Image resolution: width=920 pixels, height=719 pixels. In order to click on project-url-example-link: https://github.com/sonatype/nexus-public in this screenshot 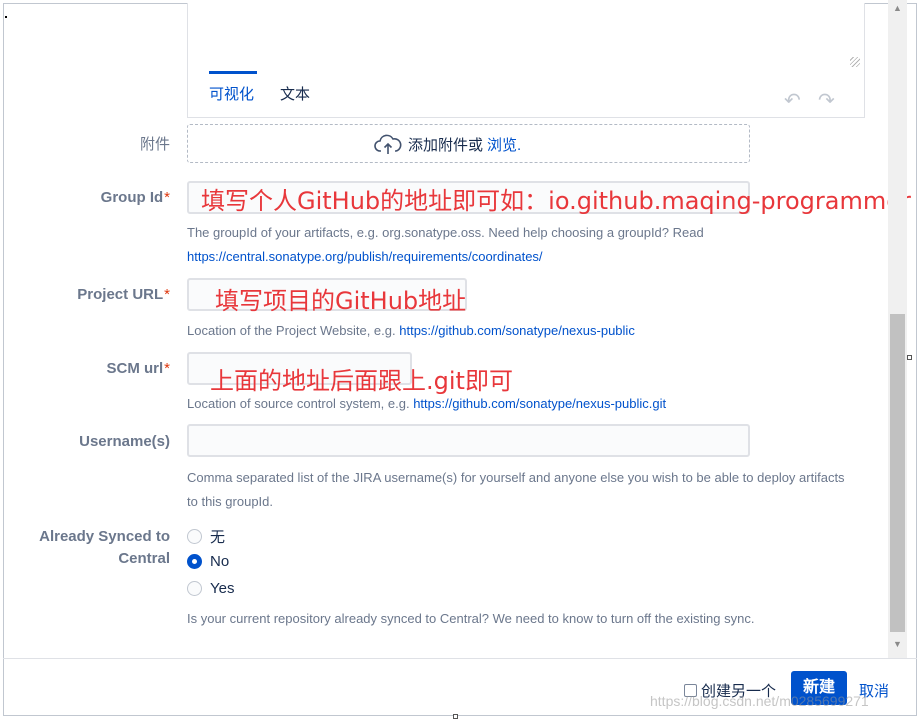, I will do `click(517, 330)`.